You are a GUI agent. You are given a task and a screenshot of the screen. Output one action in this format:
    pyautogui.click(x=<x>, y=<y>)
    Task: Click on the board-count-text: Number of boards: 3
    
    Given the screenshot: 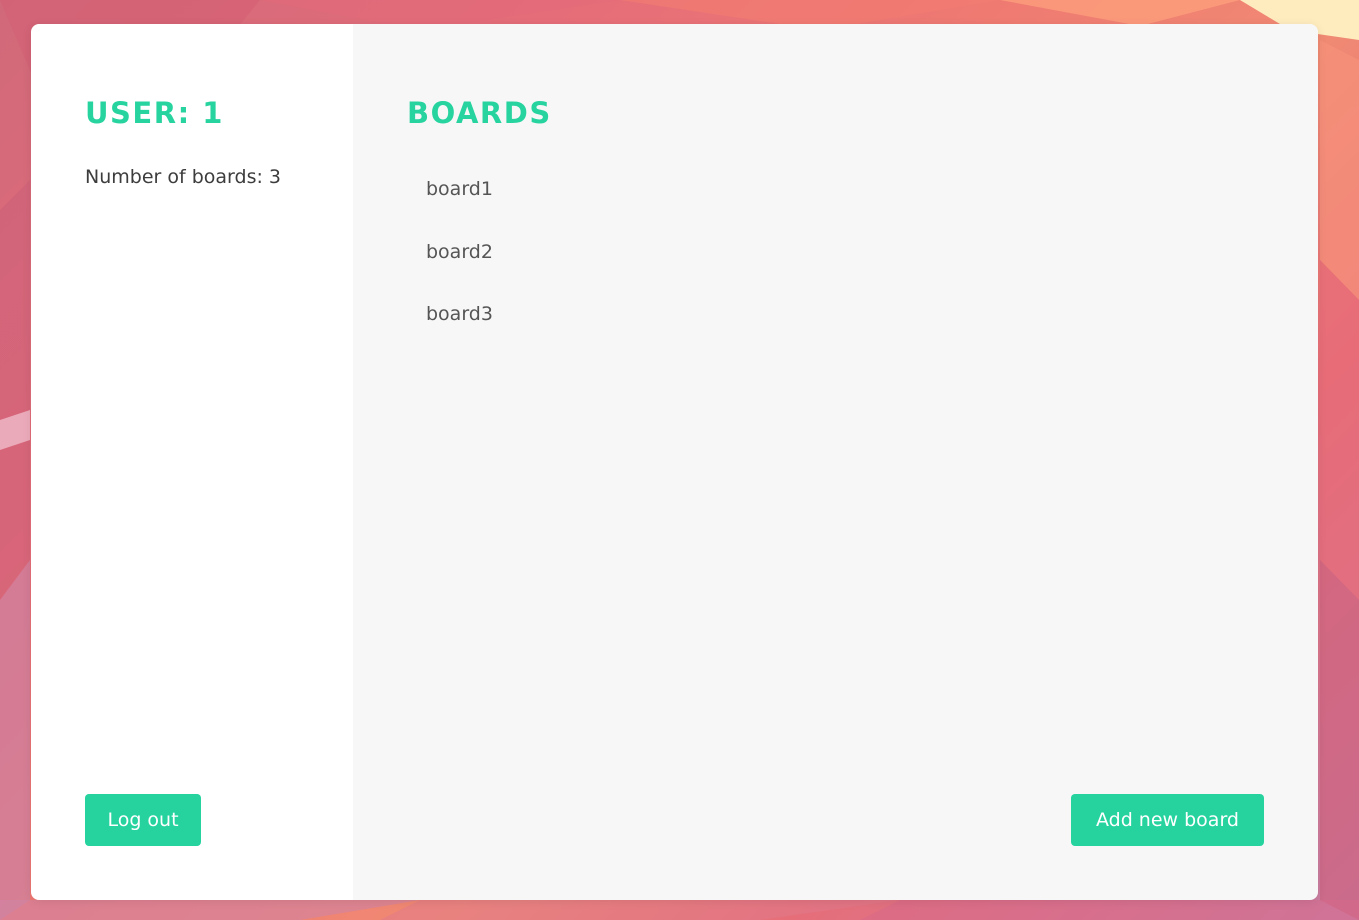 What is the action you would take?
    pyautogui.click(x=183, y=177)
    